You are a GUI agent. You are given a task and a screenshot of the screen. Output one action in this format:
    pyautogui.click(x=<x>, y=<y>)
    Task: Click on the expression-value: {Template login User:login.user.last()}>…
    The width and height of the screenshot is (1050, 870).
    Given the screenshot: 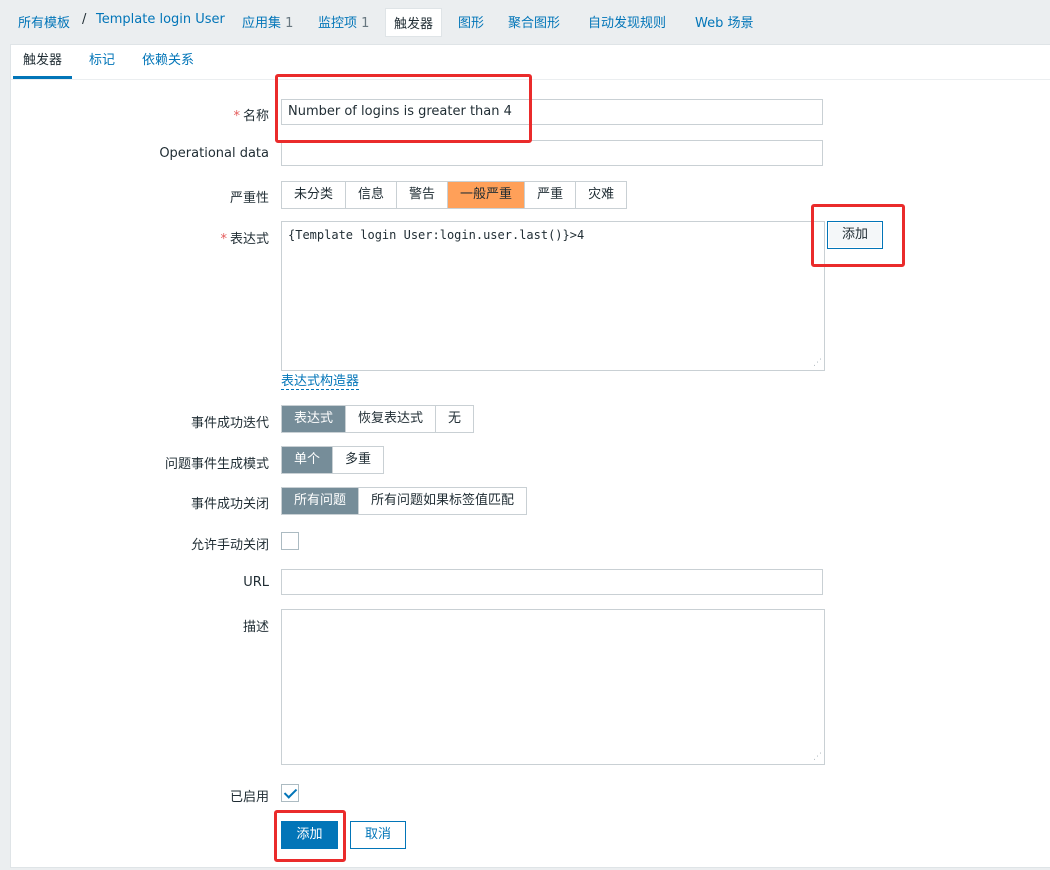 What is the action you would take?
    pyautogui.click(x=436, y=235)
    